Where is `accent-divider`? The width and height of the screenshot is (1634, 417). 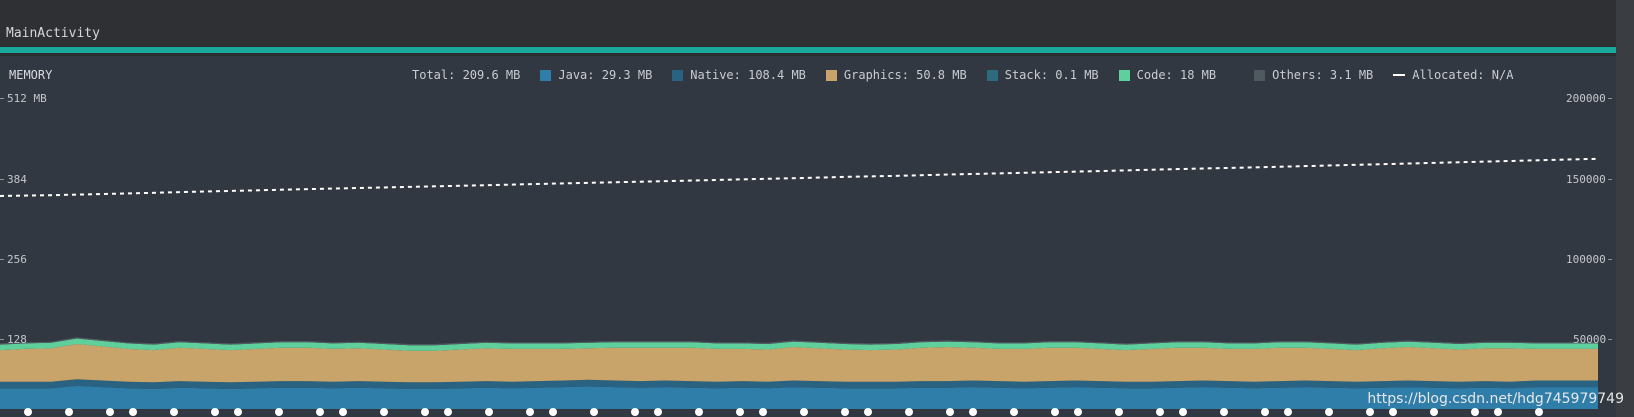
accent-divider is located at coordinates (808, 50).